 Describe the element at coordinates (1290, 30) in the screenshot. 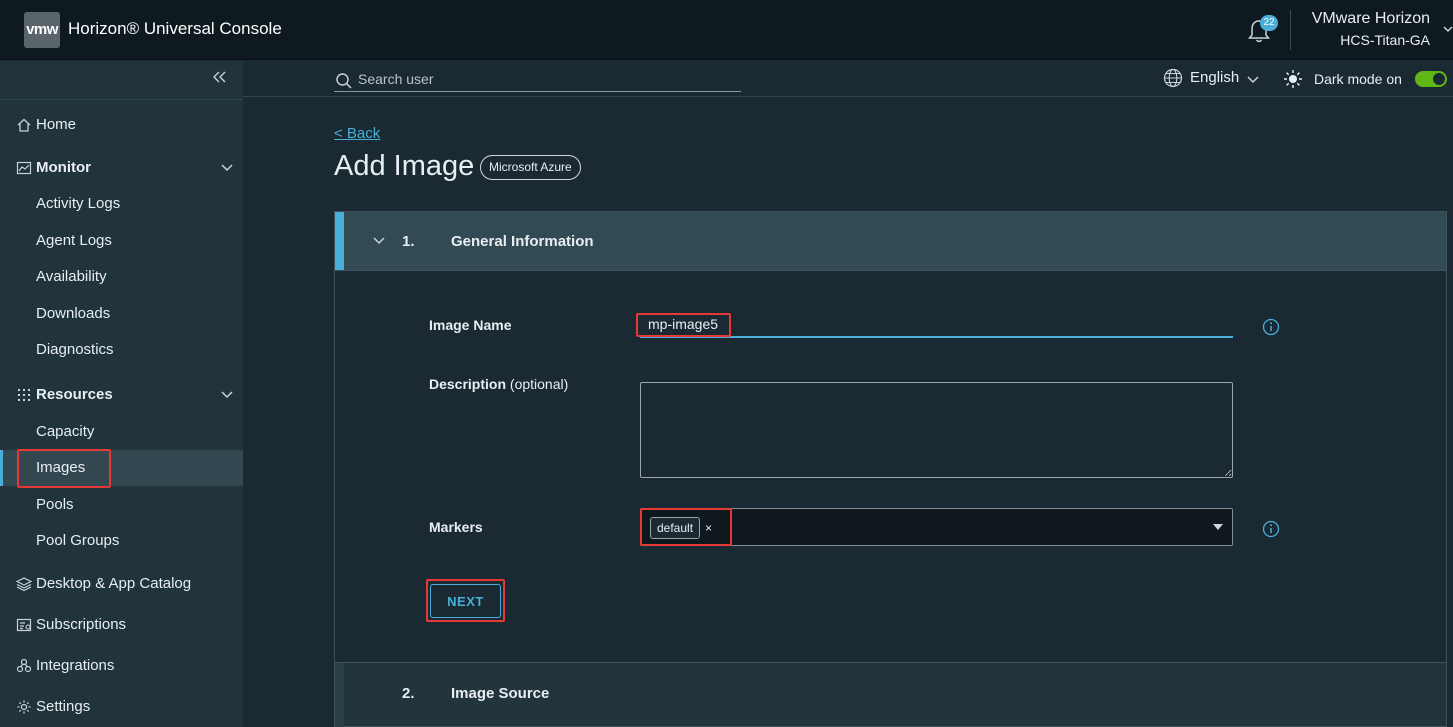

I see `header-divider` at that location.